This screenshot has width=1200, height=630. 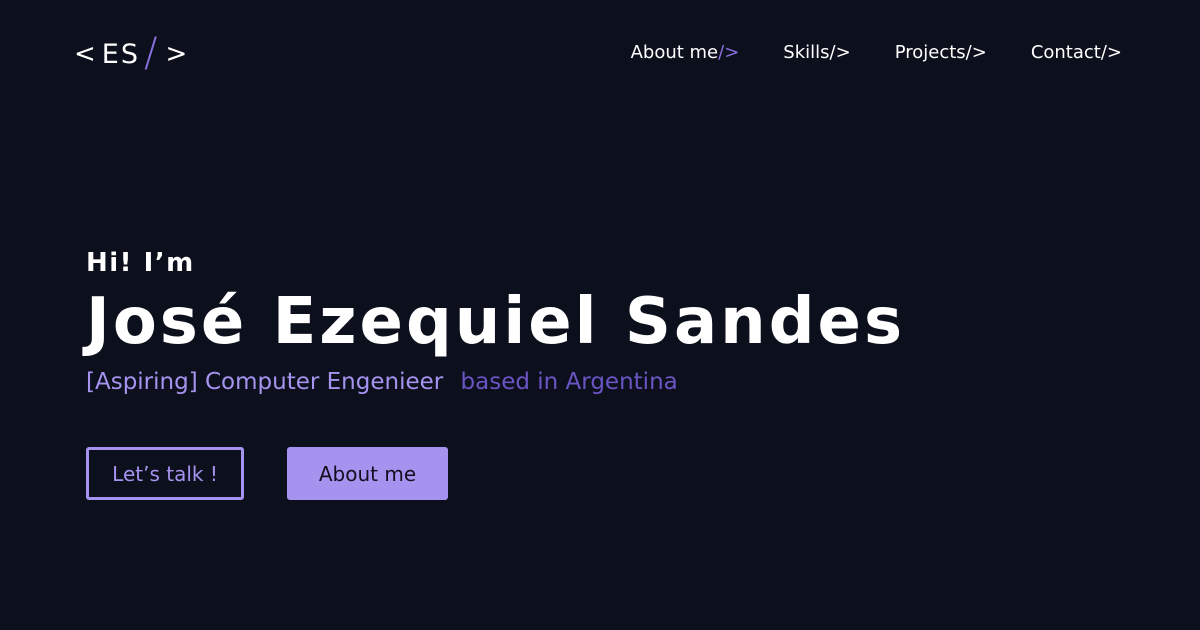 I want to click on nav-item-skills: Skills/>, so click(x=816, y=52).